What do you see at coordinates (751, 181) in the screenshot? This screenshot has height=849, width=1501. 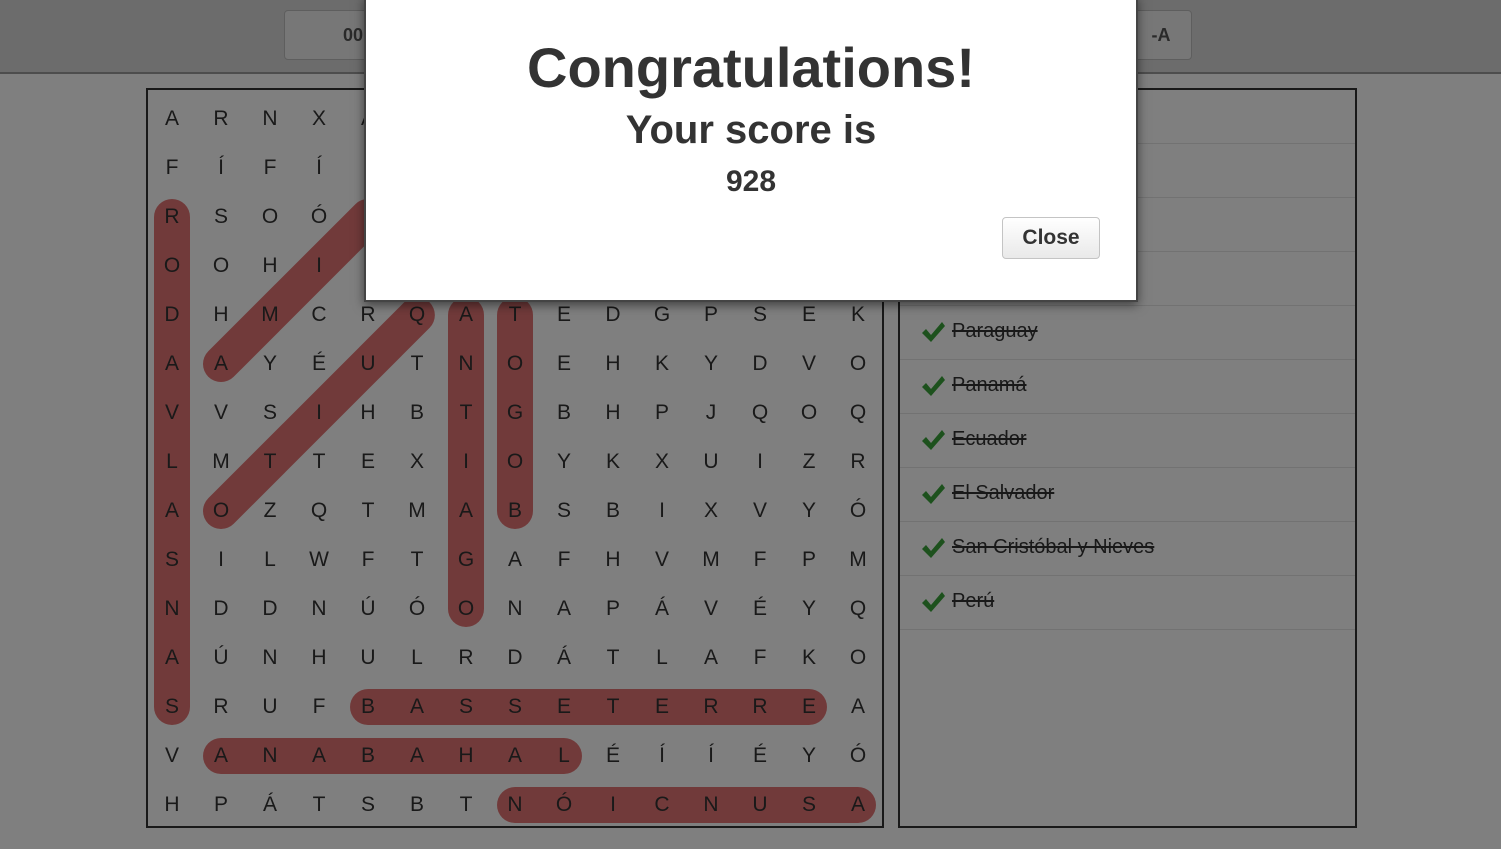 I see `score-value: 928` at bounding box center [751, 181].